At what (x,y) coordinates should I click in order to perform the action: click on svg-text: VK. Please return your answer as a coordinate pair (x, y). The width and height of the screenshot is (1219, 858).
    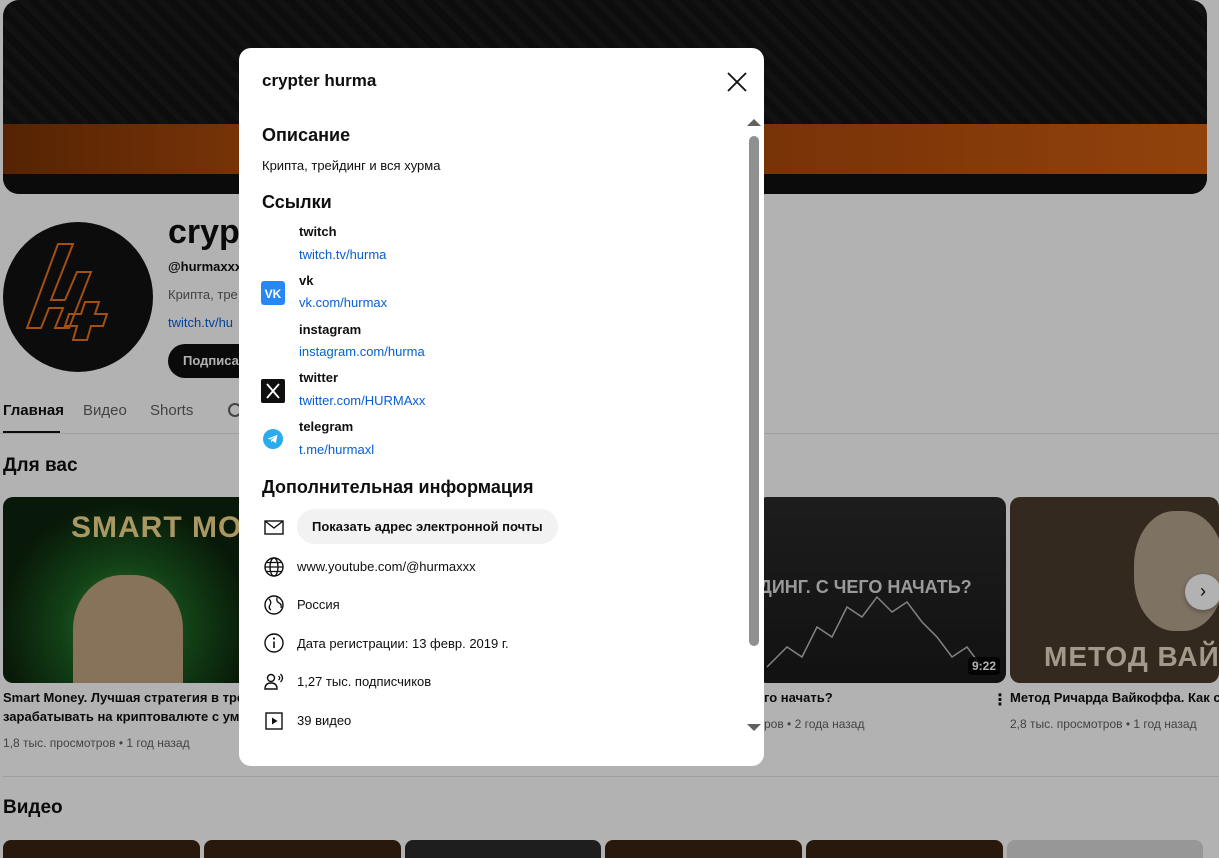
    Looking at the image, I should click on (273, 294).